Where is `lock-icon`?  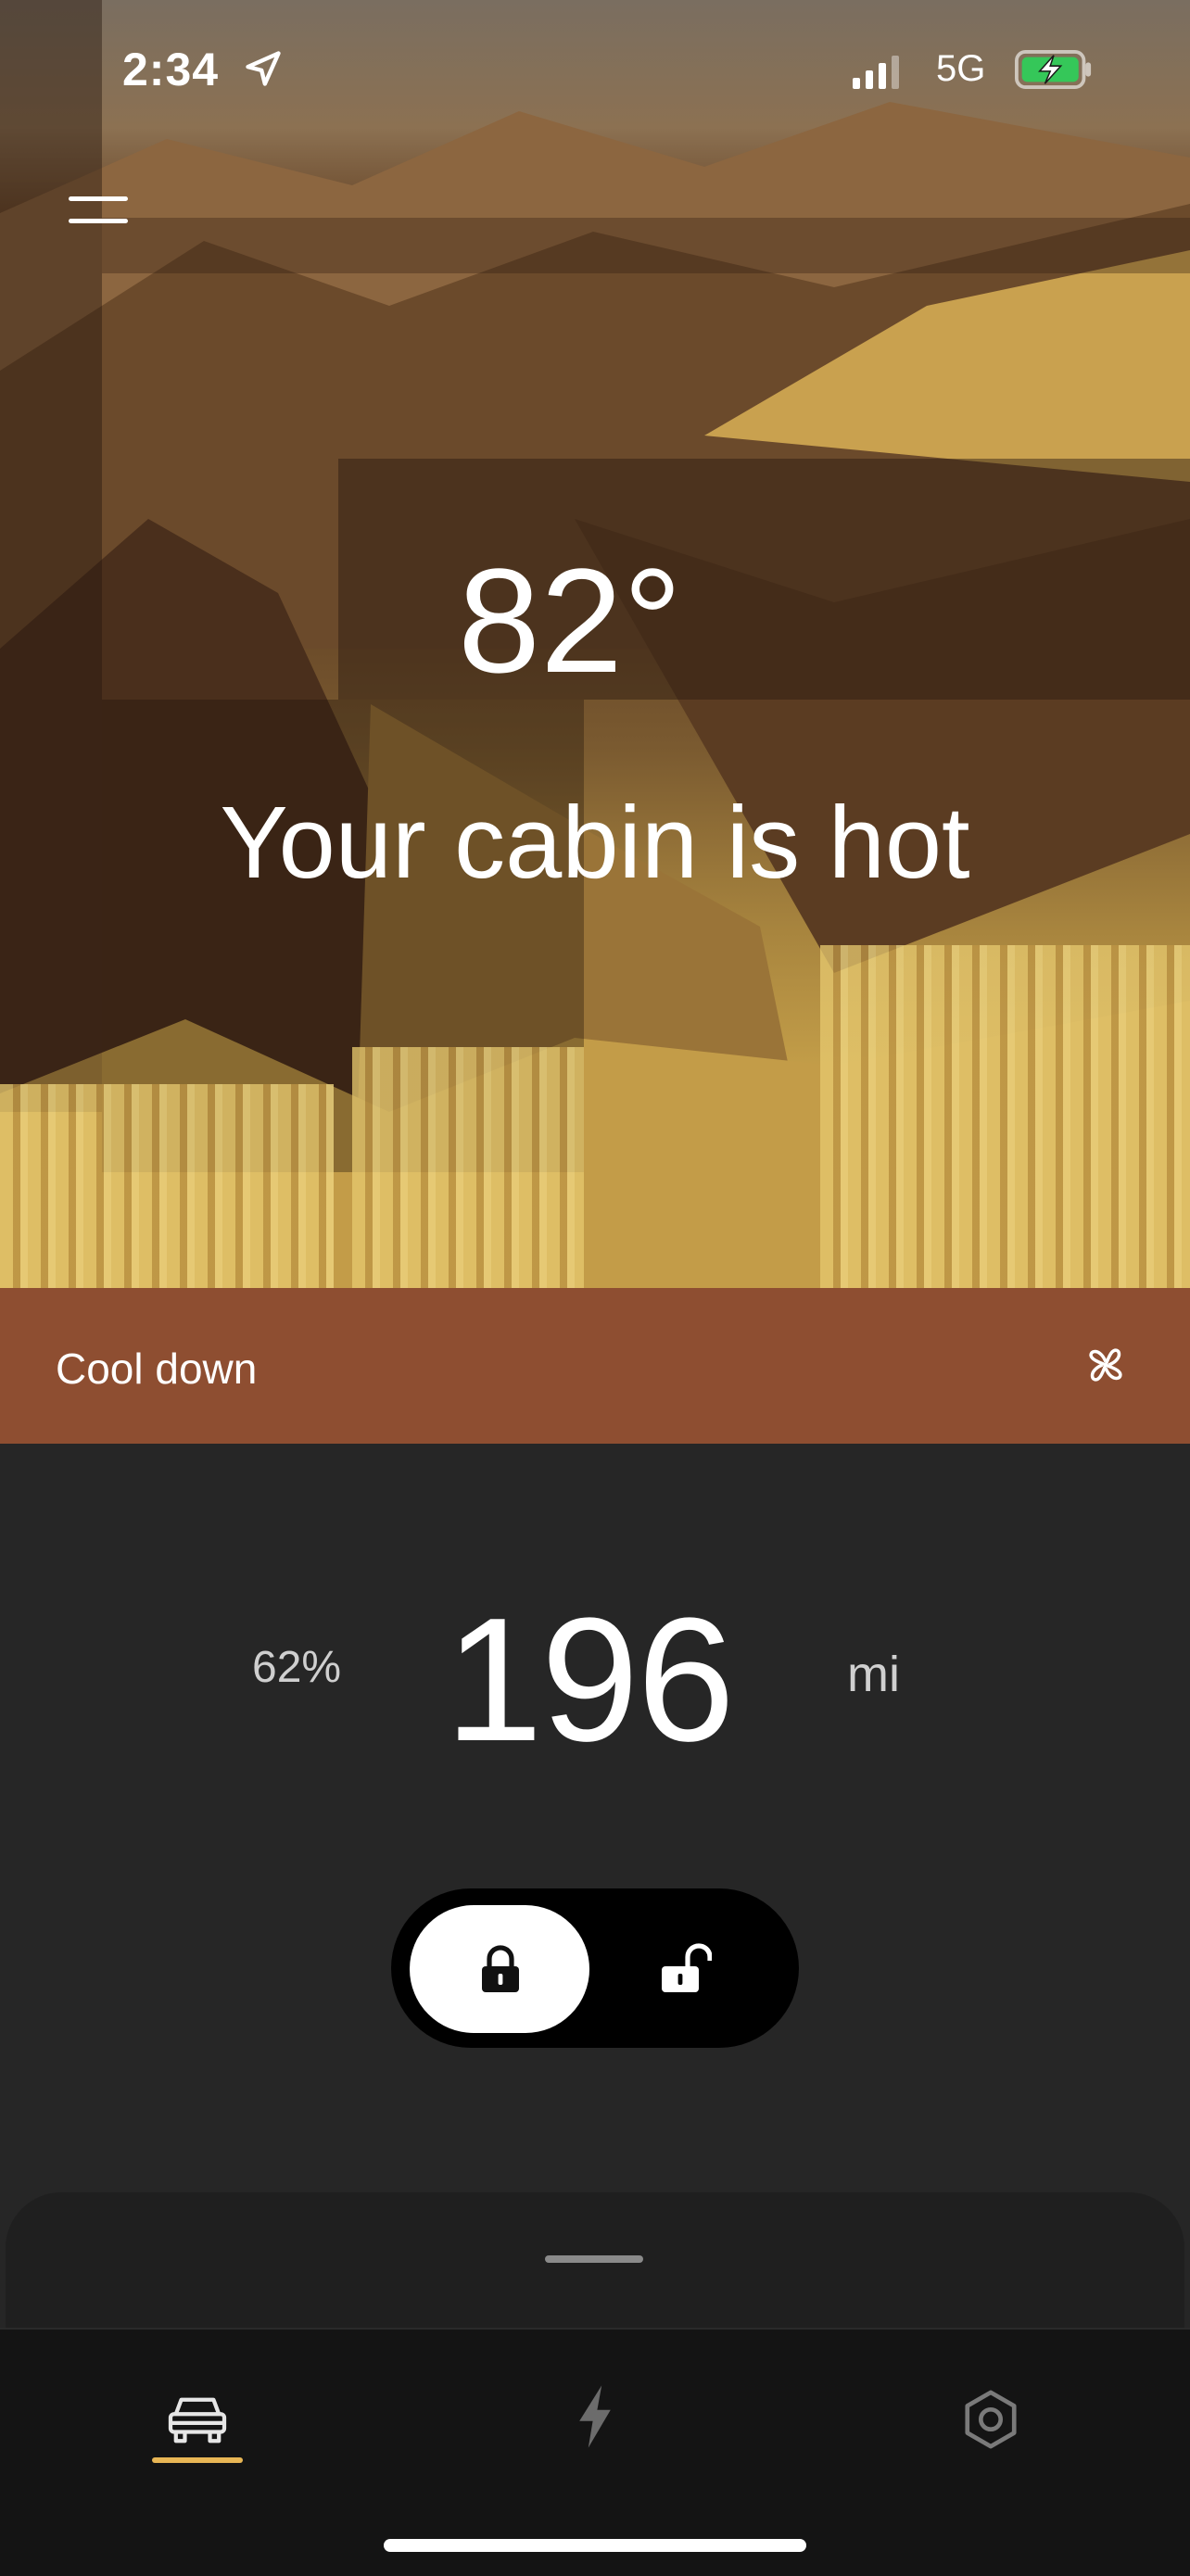 lock-icon is located at coordinates (500, 1968).